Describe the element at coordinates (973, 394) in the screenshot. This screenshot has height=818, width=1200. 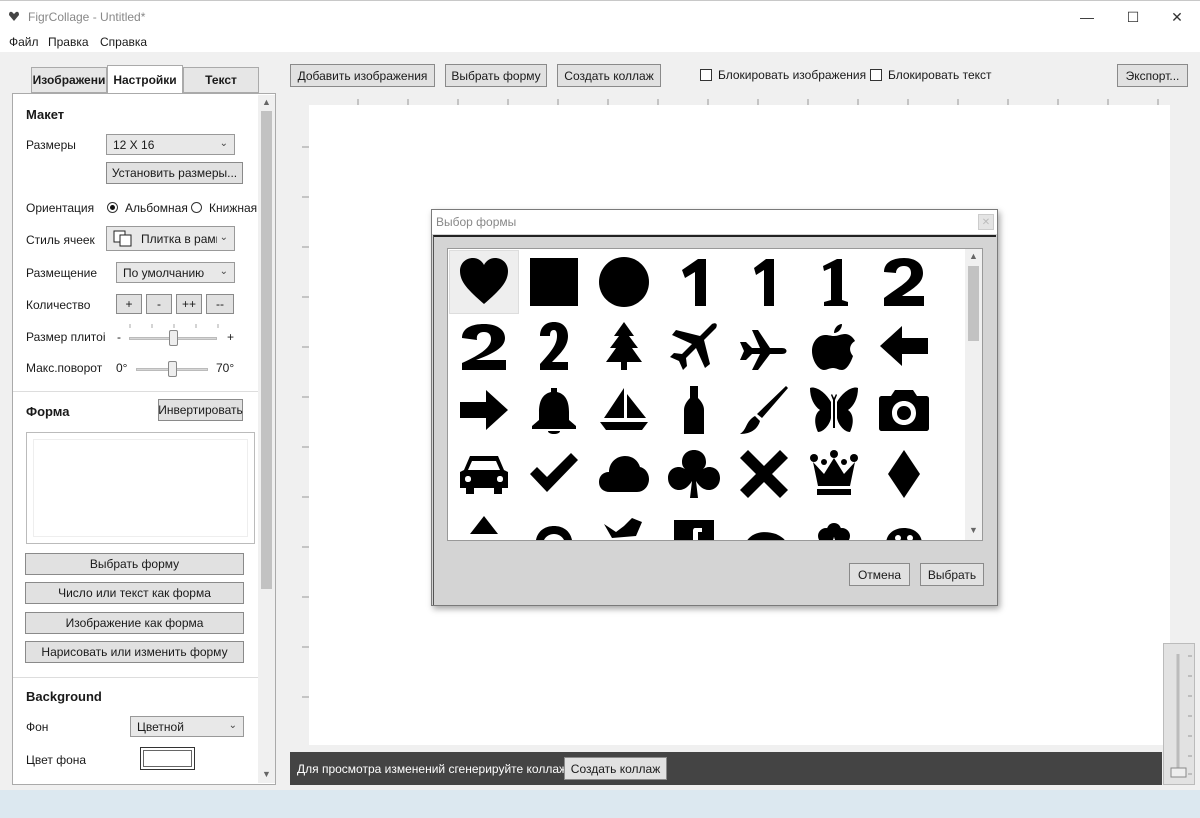
I see `shape-grid-scrollbar: ▲ ▼` at that location.